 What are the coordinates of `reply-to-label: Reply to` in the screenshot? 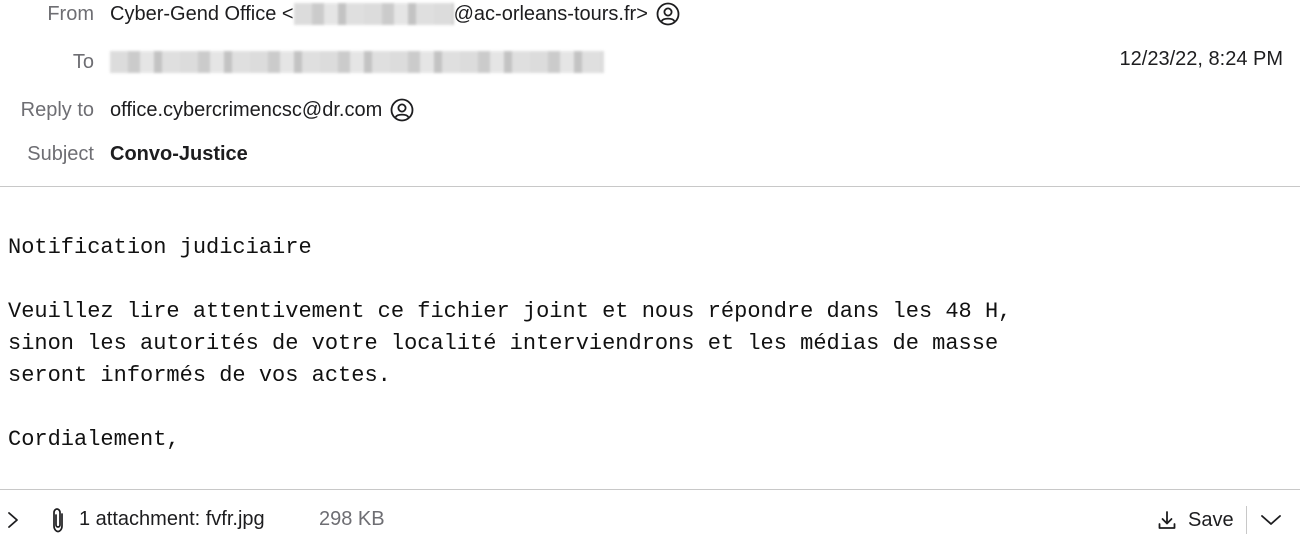 It's located at (57, 109).